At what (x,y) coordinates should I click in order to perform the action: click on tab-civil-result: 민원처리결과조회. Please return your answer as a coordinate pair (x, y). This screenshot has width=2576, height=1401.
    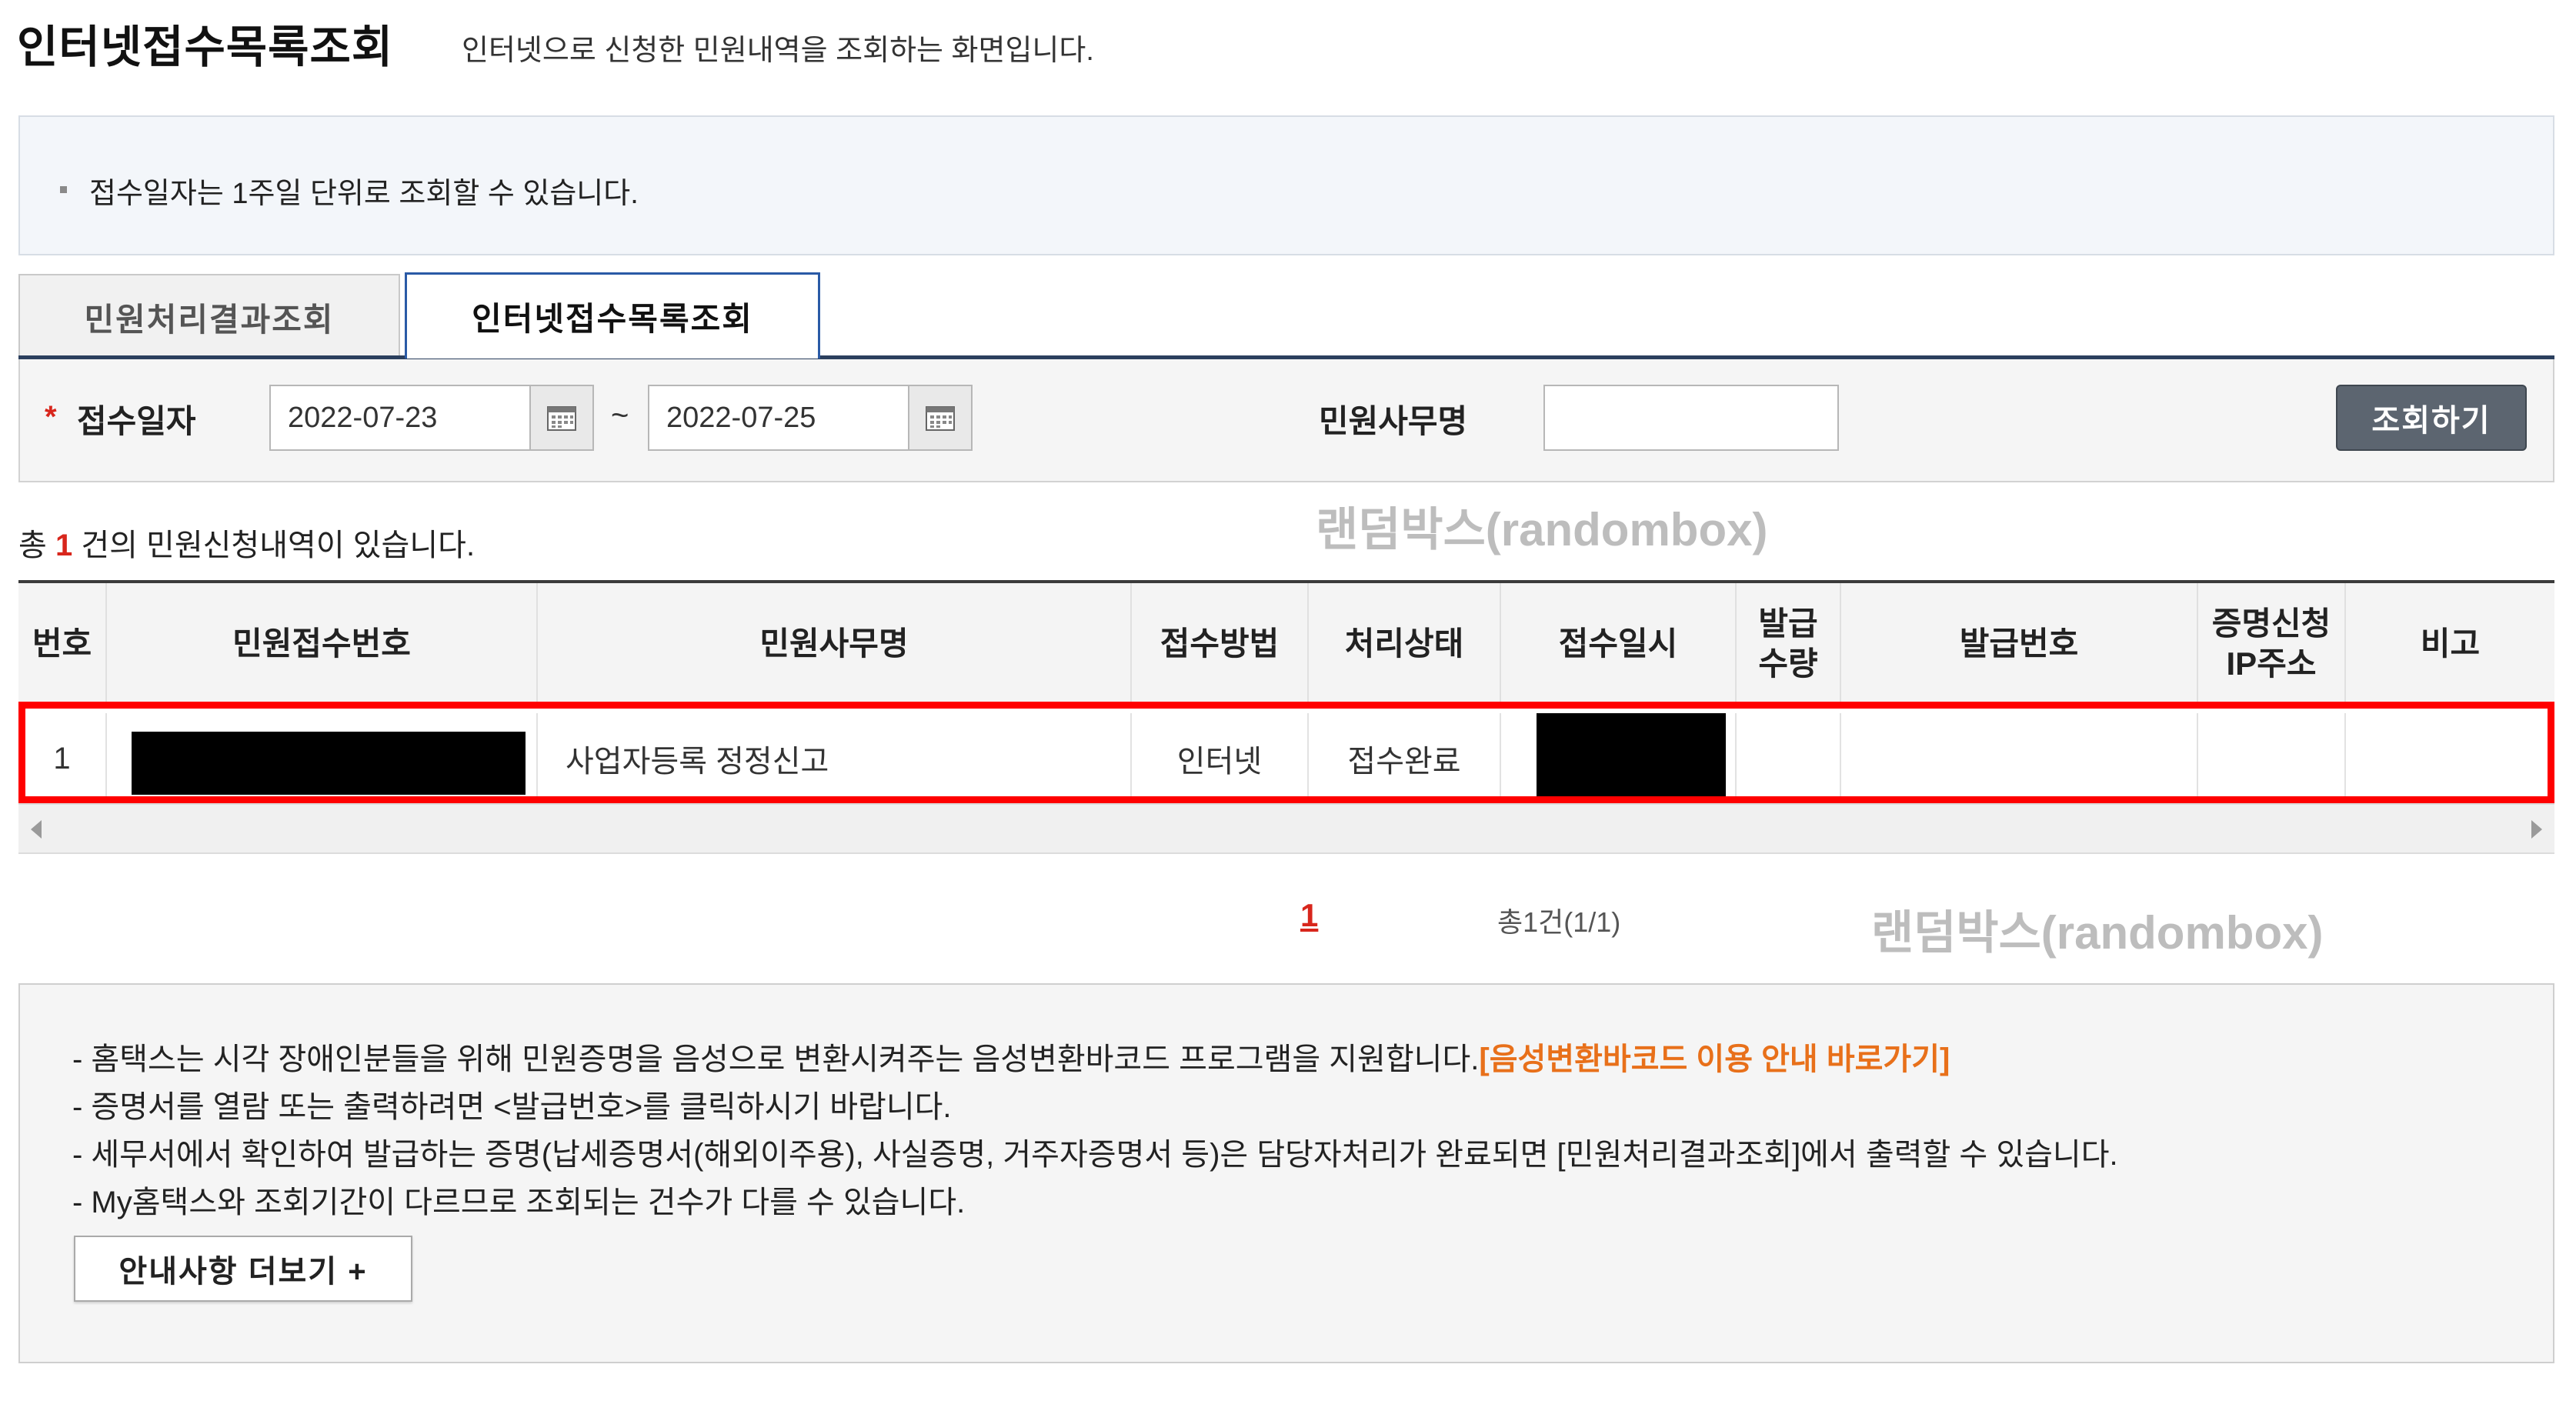
    Looking at the image, I should click on (209, 316).